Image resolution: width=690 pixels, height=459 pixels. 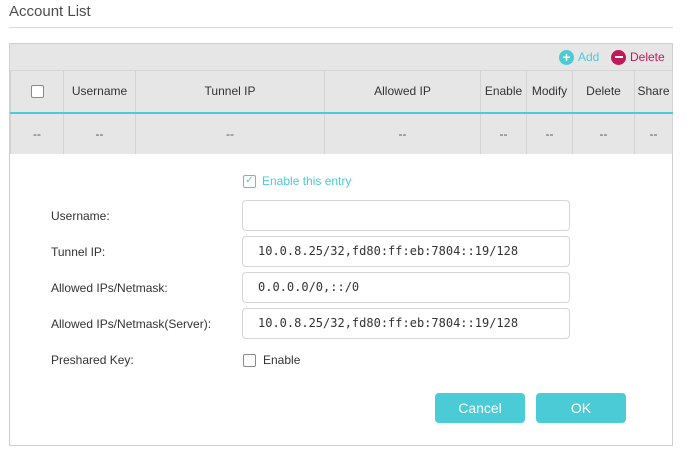 I want to click on section-title: Account List, so click(x=50, y=11).